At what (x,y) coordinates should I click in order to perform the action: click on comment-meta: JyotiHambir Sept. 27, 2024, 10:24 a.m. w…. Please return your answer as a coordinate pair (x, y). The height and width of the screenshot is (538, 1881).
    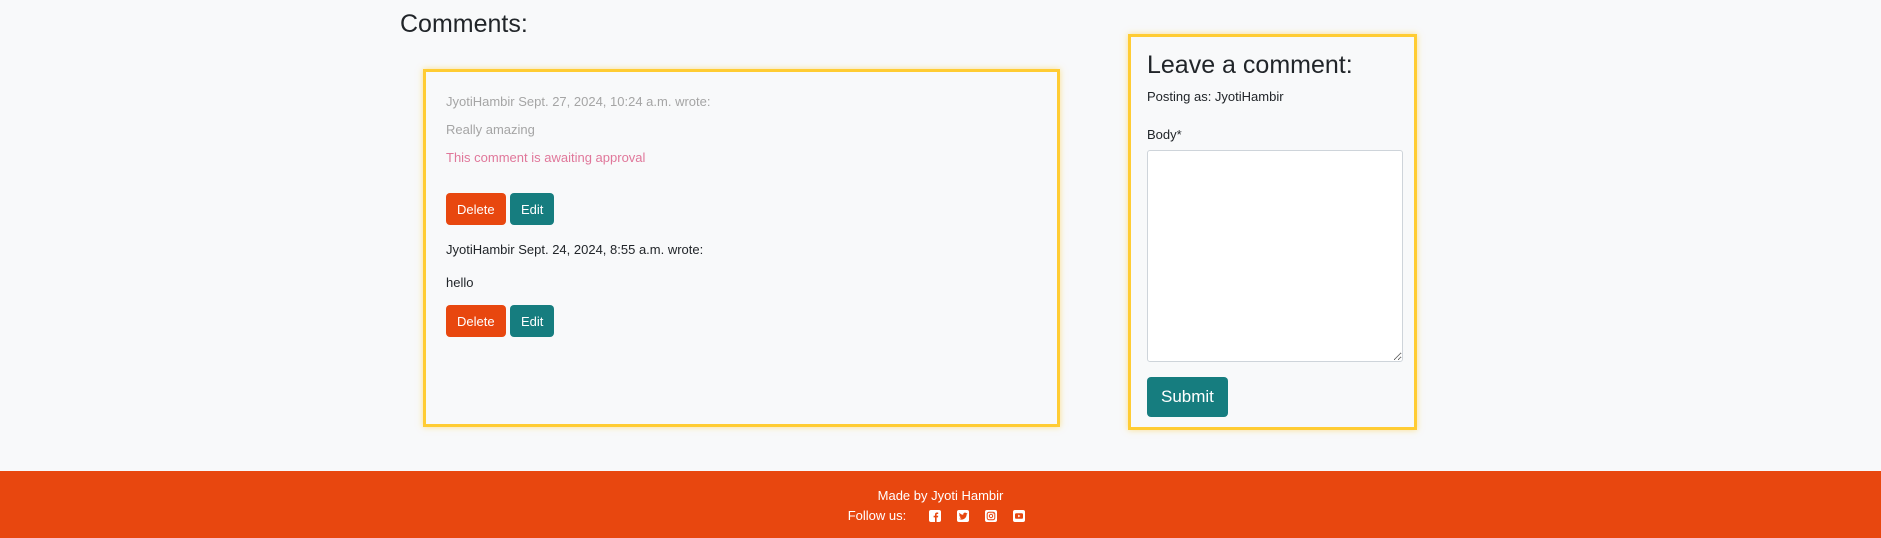
    Looking at the image, I should click on (578, 101).